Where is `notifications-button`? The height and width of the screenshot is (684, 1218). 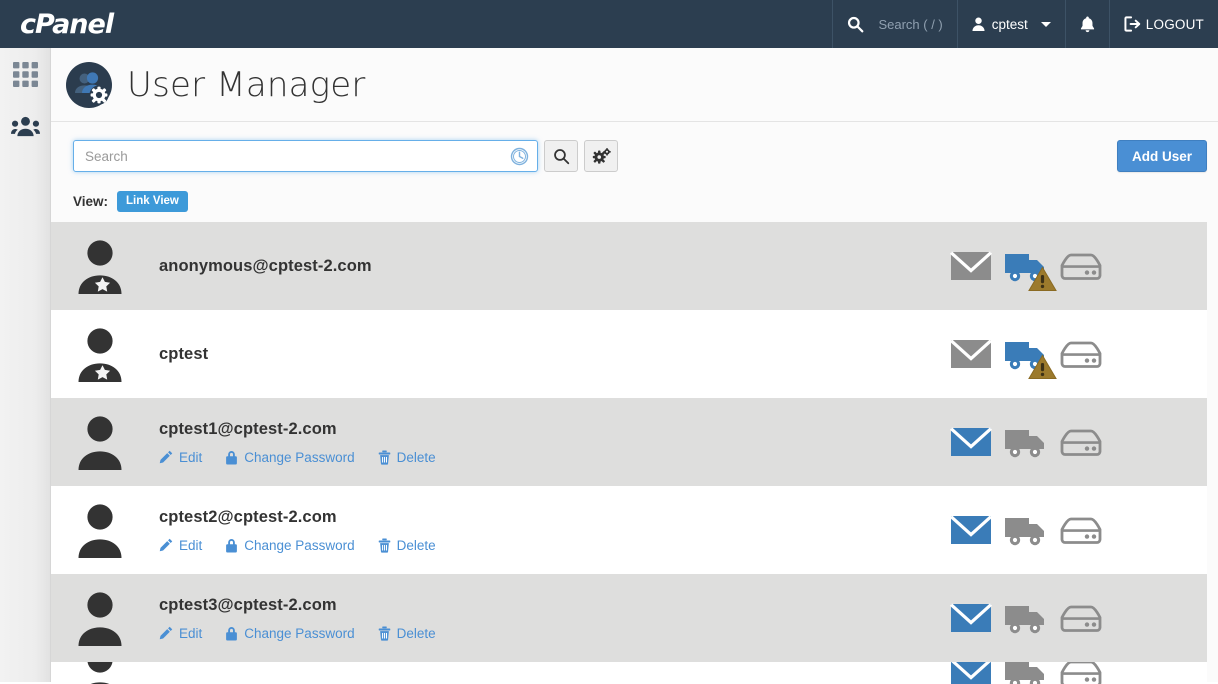
notifications-button is located at coordinates (1087, 24).